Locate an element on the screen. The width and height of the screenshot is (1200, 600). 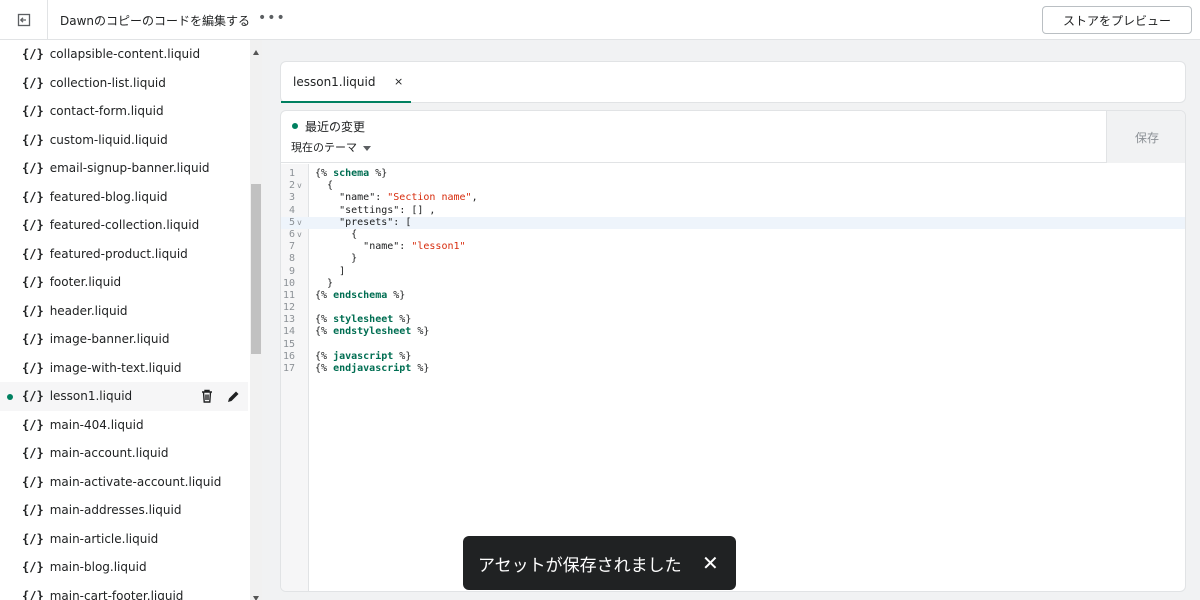
file-name: header.liquid is located at coordinates (88, 310).